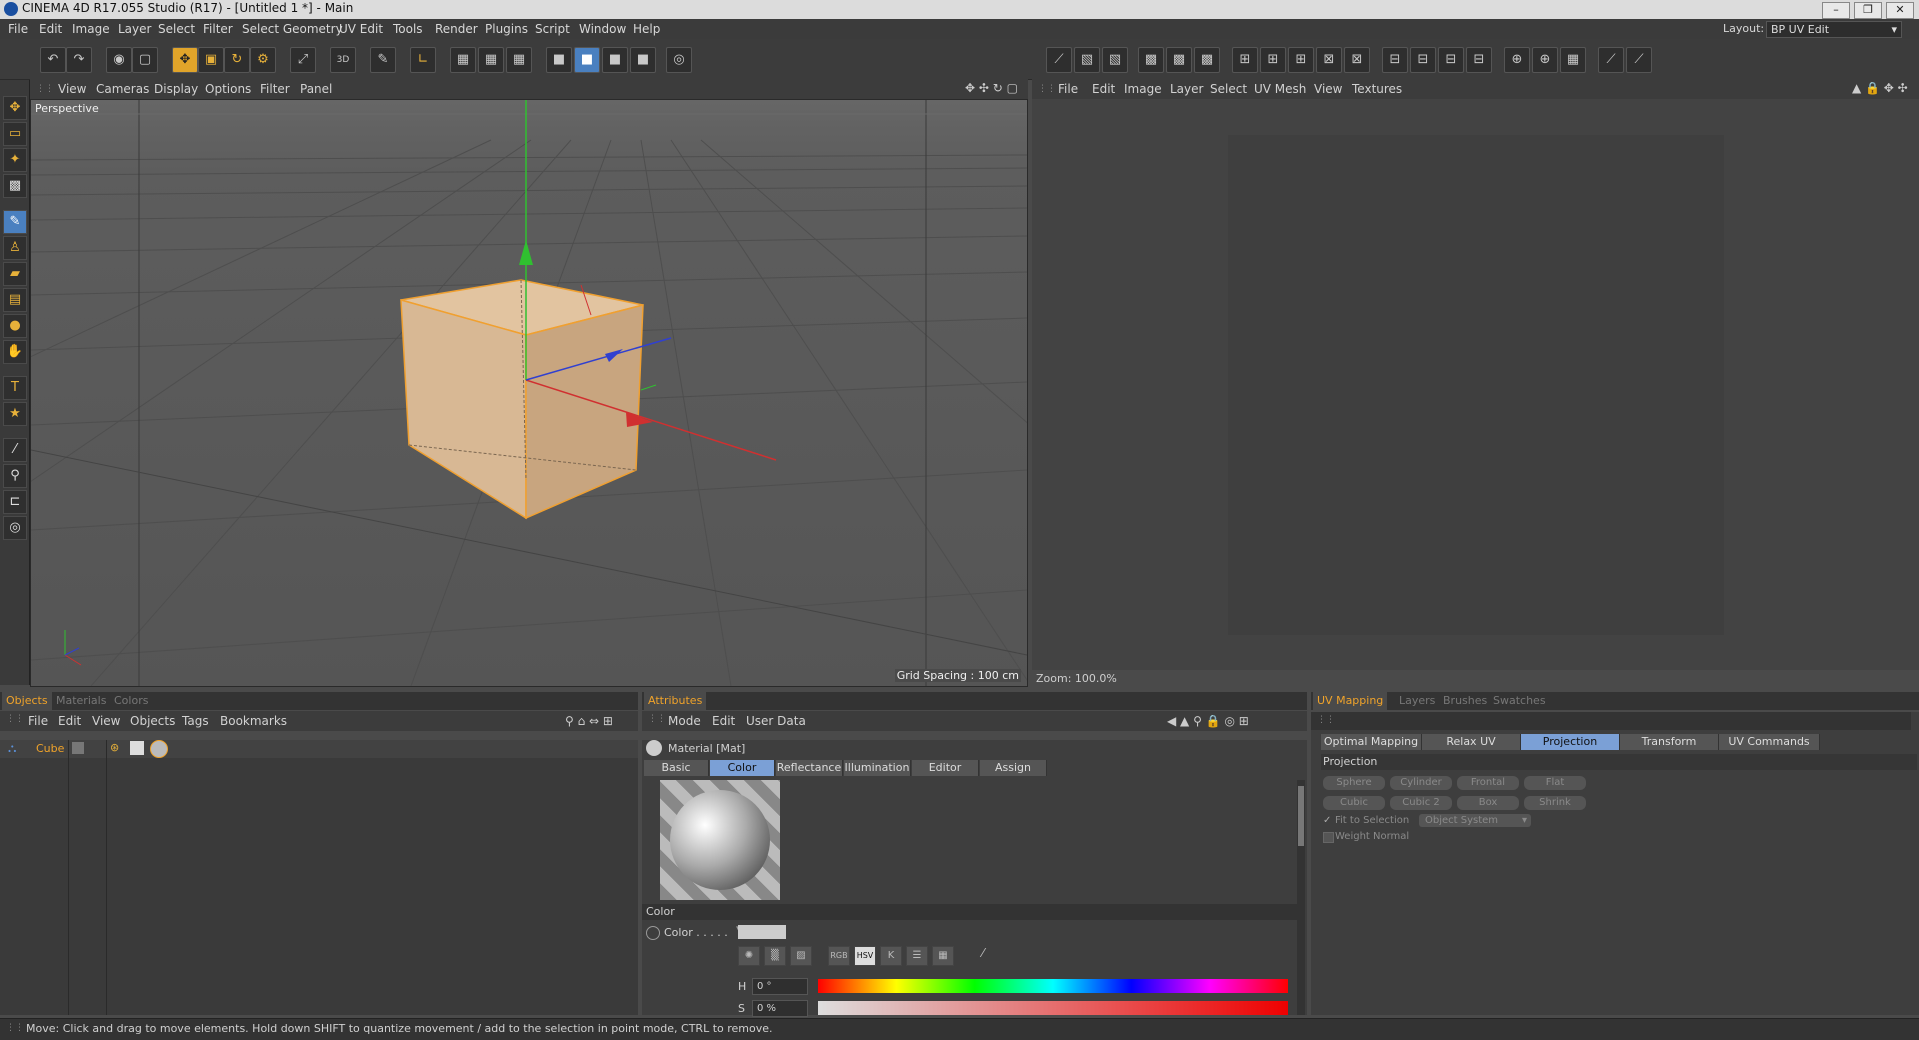 The width and height of the screenshot is (1919, 1040). I want to click on swatches-icon: ▦, so click(943, 956).